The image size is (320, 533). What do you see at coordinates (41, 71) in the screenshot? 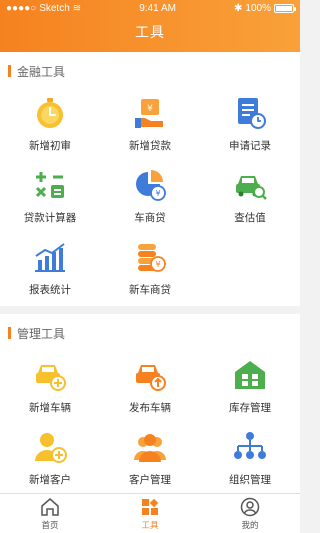
I see `section-title: 金融工具` at bounding box center [41, 71].